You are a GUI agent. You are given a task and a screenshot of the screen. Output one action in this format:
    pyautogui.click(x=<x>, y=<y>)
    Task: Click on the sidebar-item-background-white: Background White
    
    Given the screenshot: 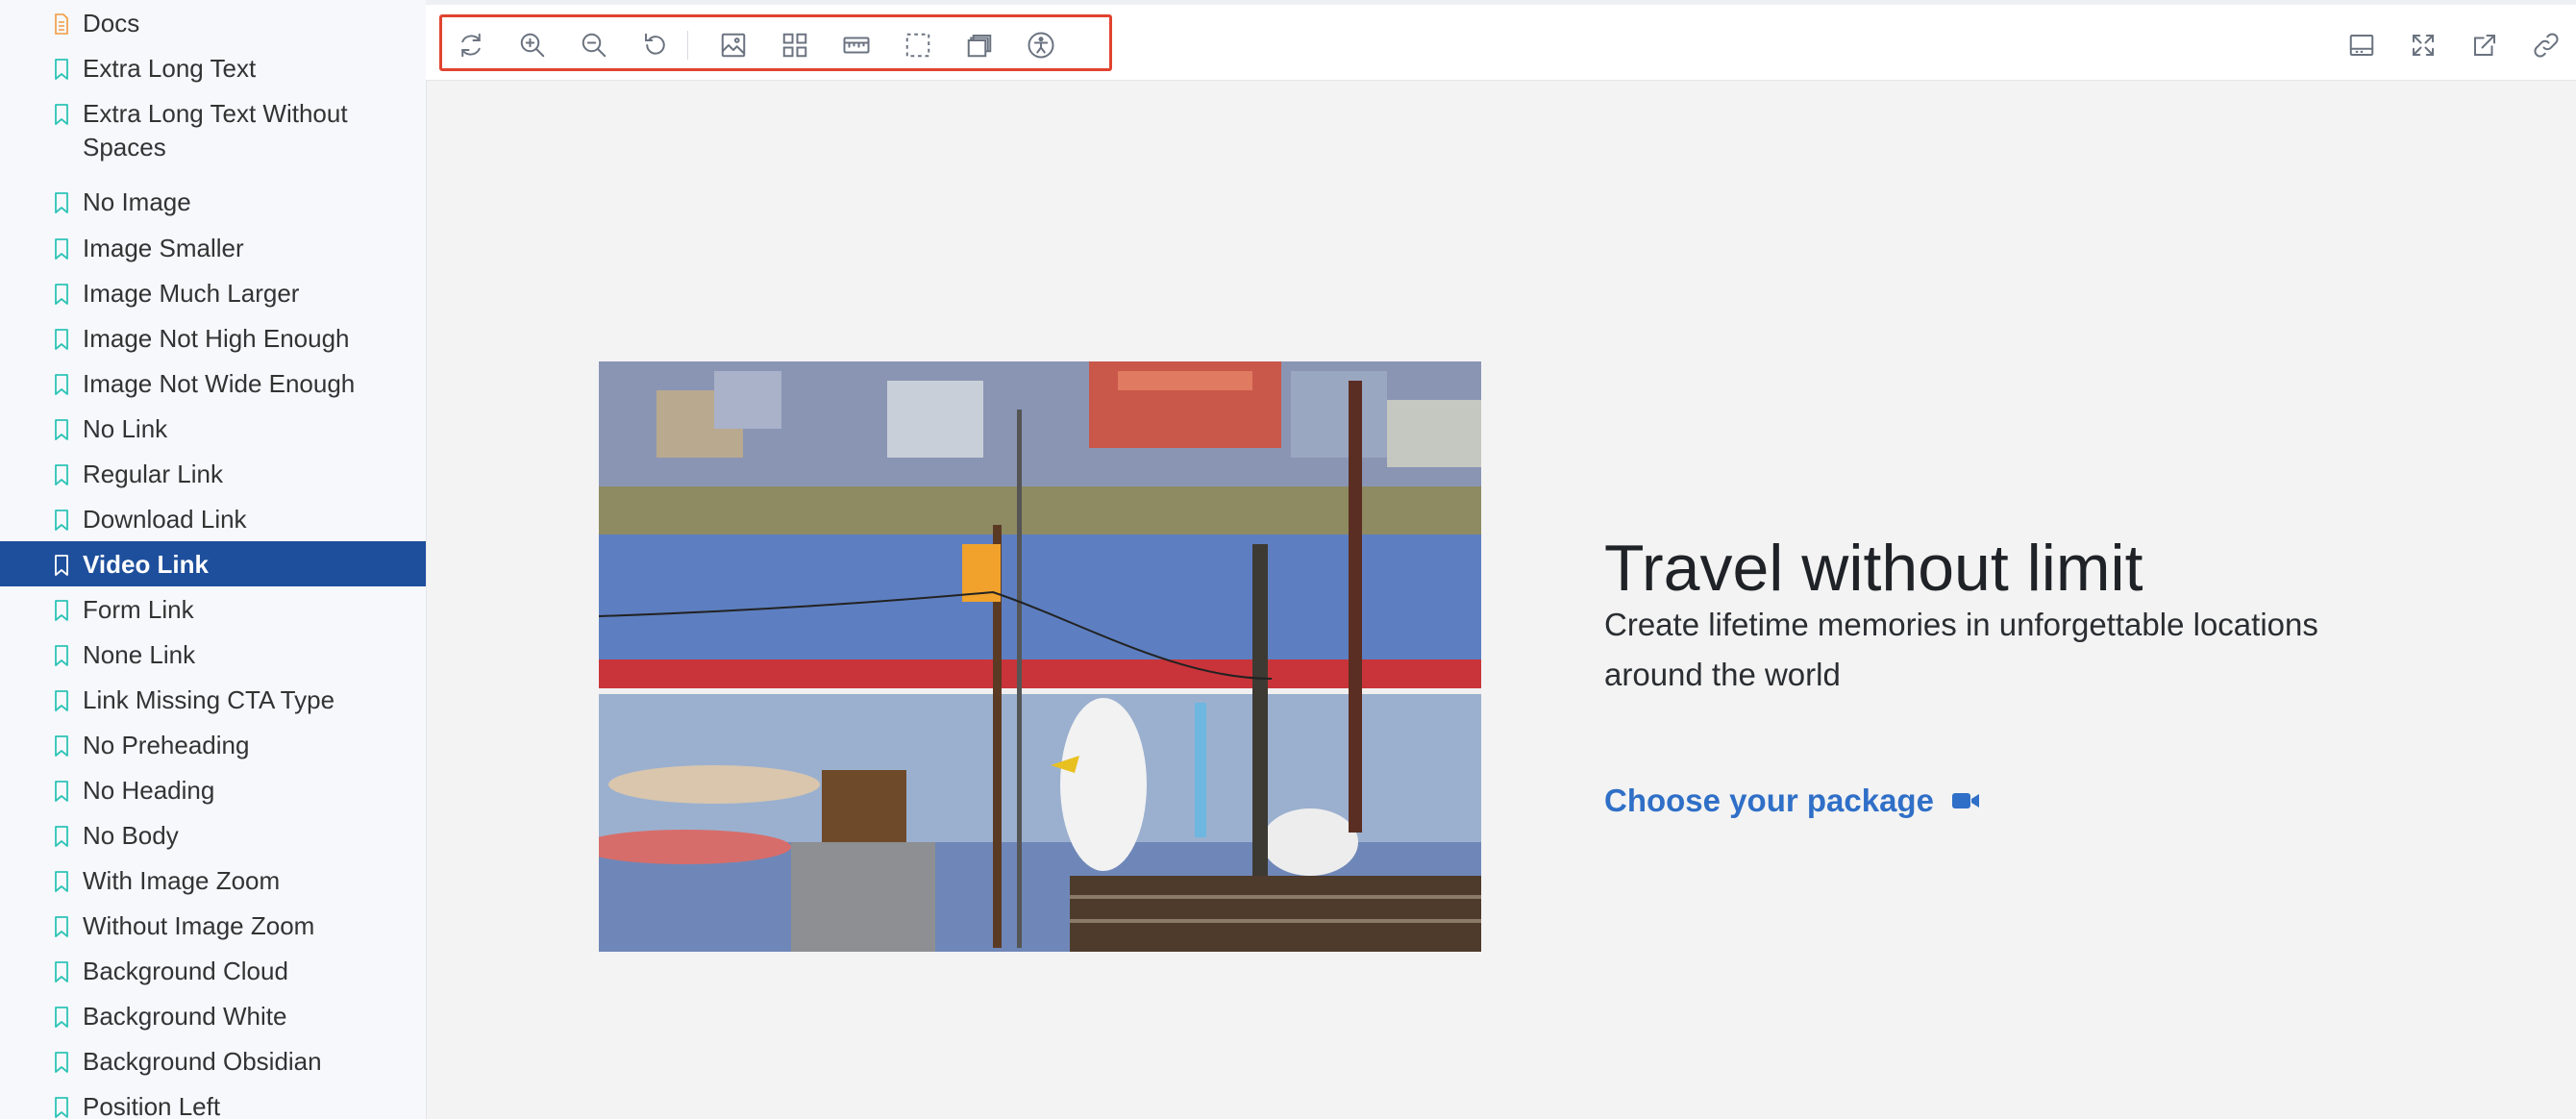 What is the action you would take?
    pyautogui.click(x=213, y=1016)
    